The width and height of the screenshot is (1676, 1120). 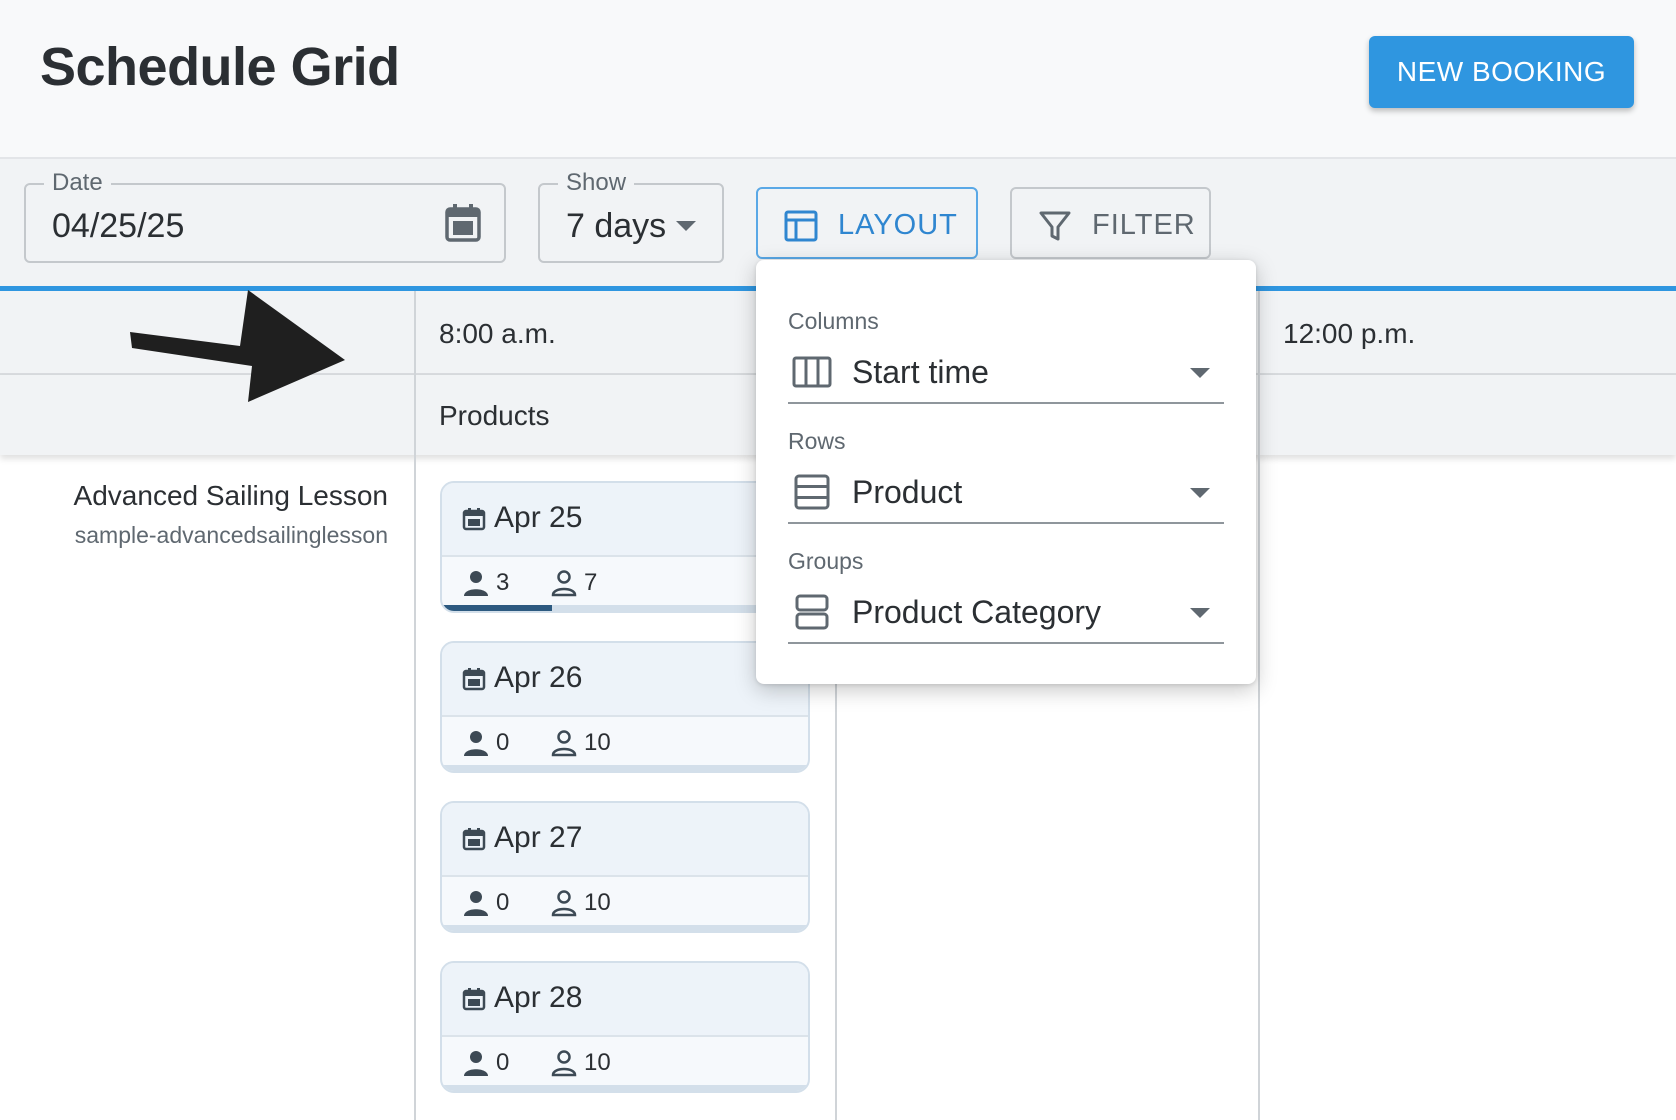 I want to click on show-select: Show 7 days, so click(x=631, y=216).